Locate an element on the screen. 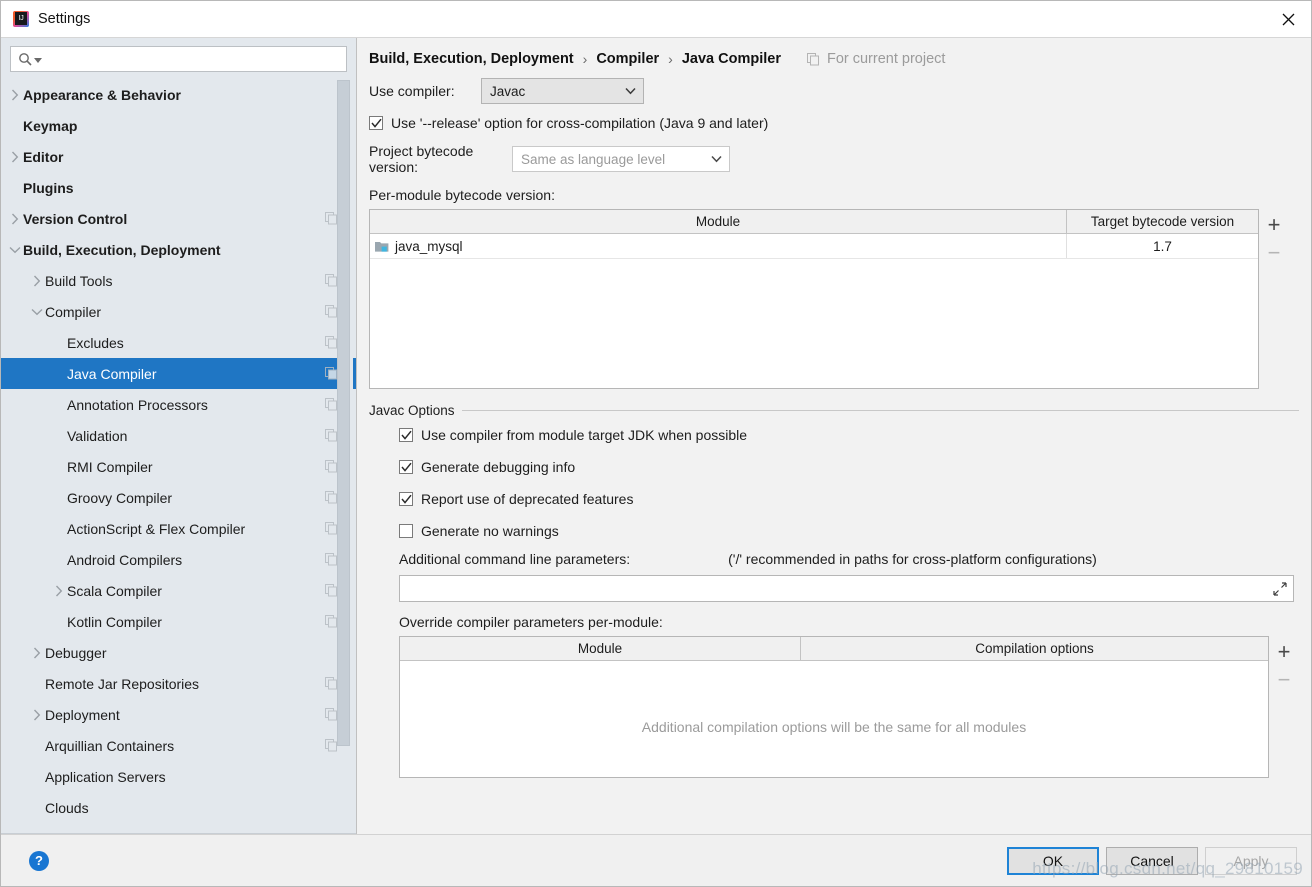 The width and height of the screenshot is (1312, 887). checkbox-row-no-warnings: Generate no warnings is located at coordinates (849, 531).